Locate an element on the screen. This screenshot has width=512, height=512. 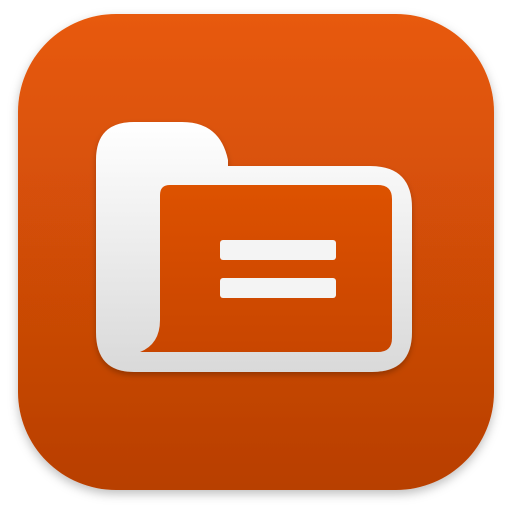
line-top is located at coordinates (278, 250).